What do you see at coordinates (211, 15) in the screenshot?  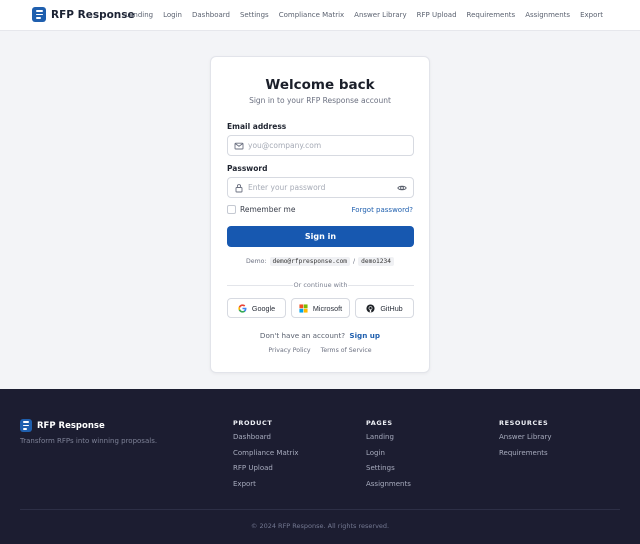 I see `nav-dashboard: Dashboard` at bounding box center [211, 15].